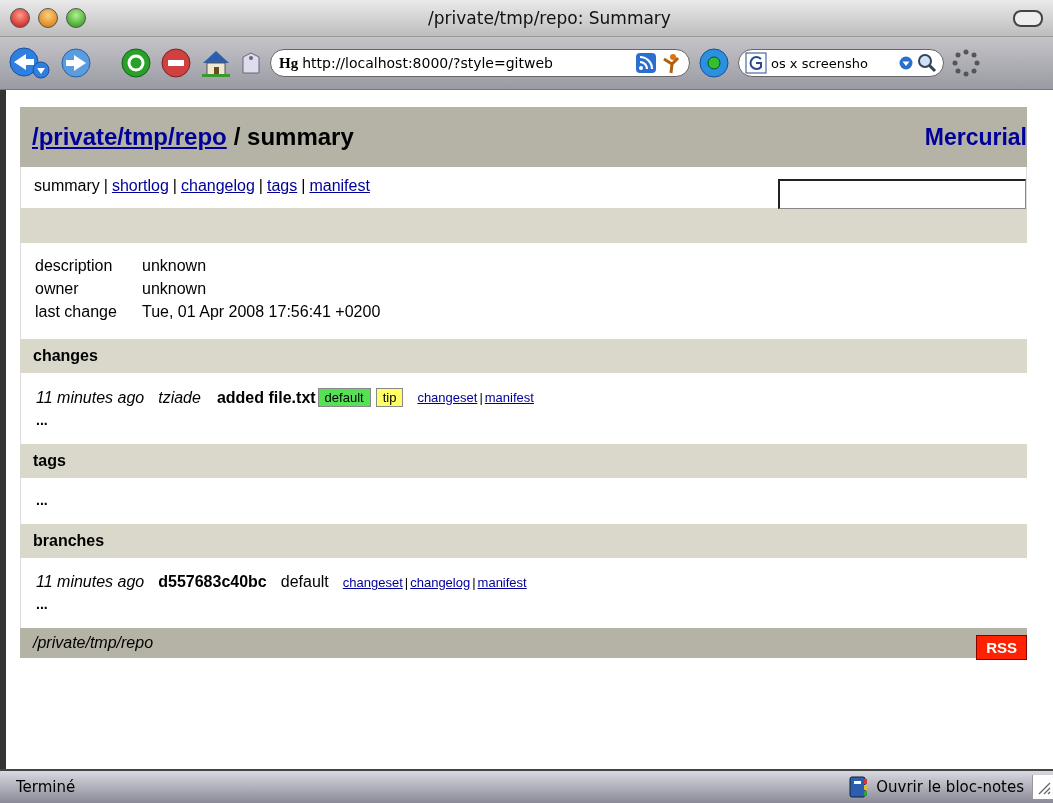 Image resolution: width=1053 pixels, height=803 pixels. Describe the element at coordinates (671, 63) in the screenshot. I see `figure-icon` at that location.